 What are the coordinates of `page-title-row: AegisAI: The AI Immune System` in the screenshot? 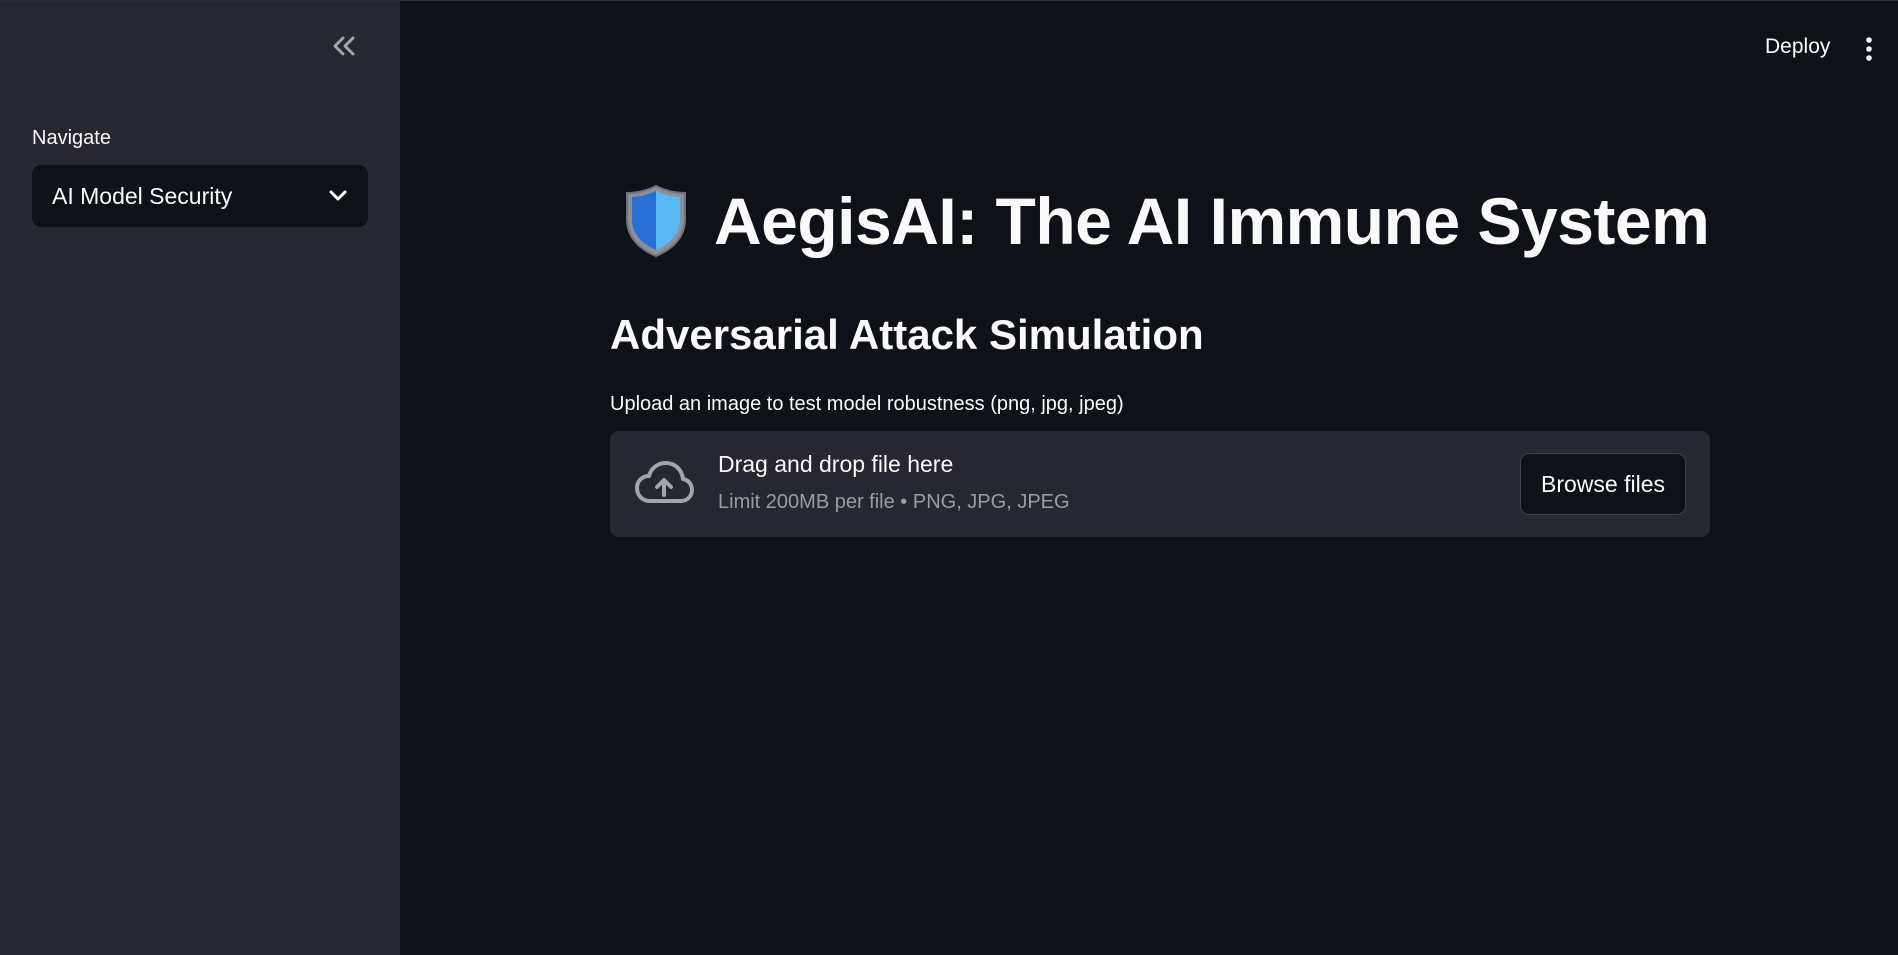 It's located at (1166, 221).